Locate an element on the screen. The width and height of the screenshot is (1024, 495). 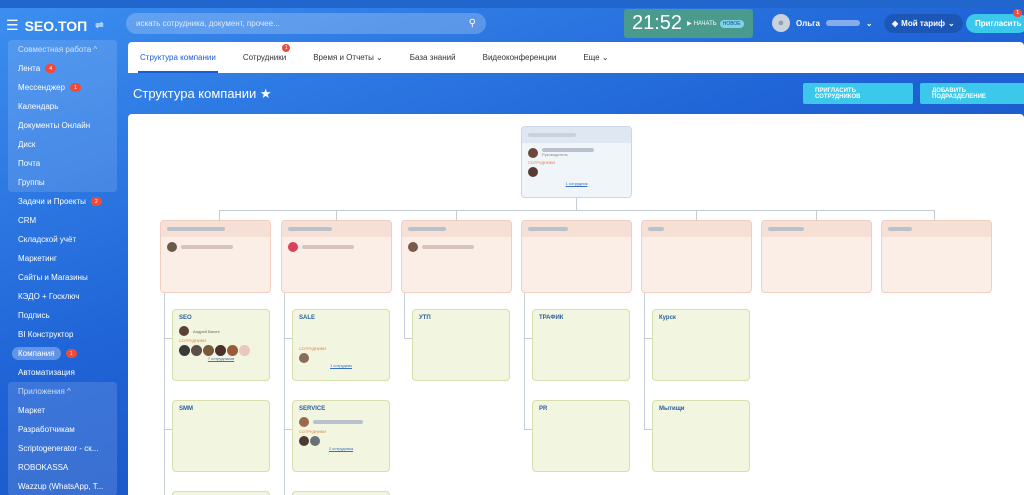
clock-widget: 21:52 ▶ НАЧАТЬ НОВОЕ is located at coordinates (688, 23).